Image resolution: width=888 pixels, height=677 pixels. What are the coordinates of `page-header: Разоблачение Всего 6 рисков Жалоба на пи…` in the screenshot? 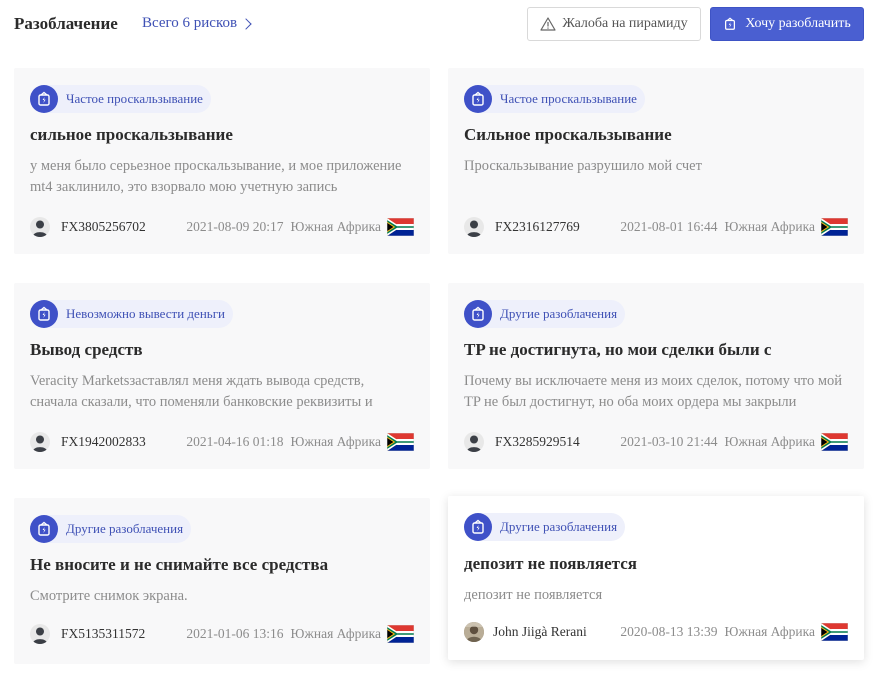 It's located at (444, 25).